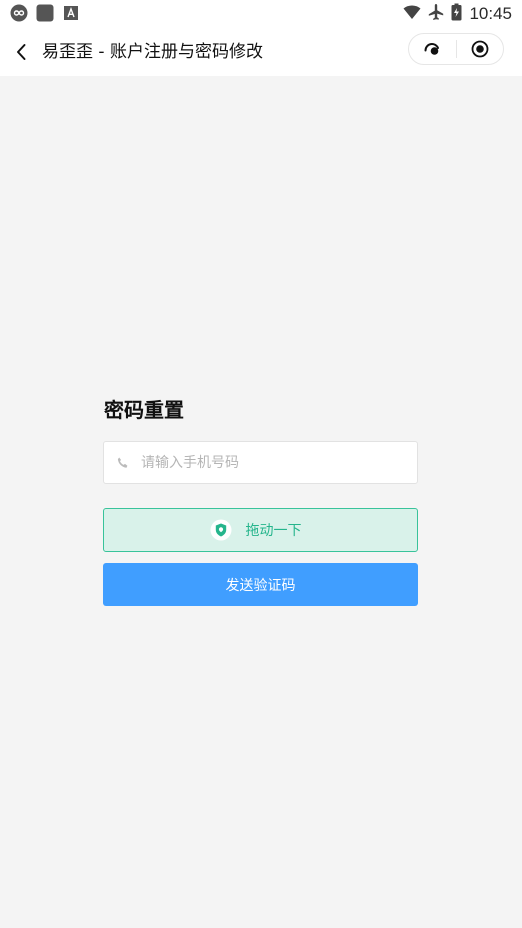 Image resolution: width=522 pixels, height=928 pixels. I want to click on slider-label: 拖动一下, so click(273, 531).